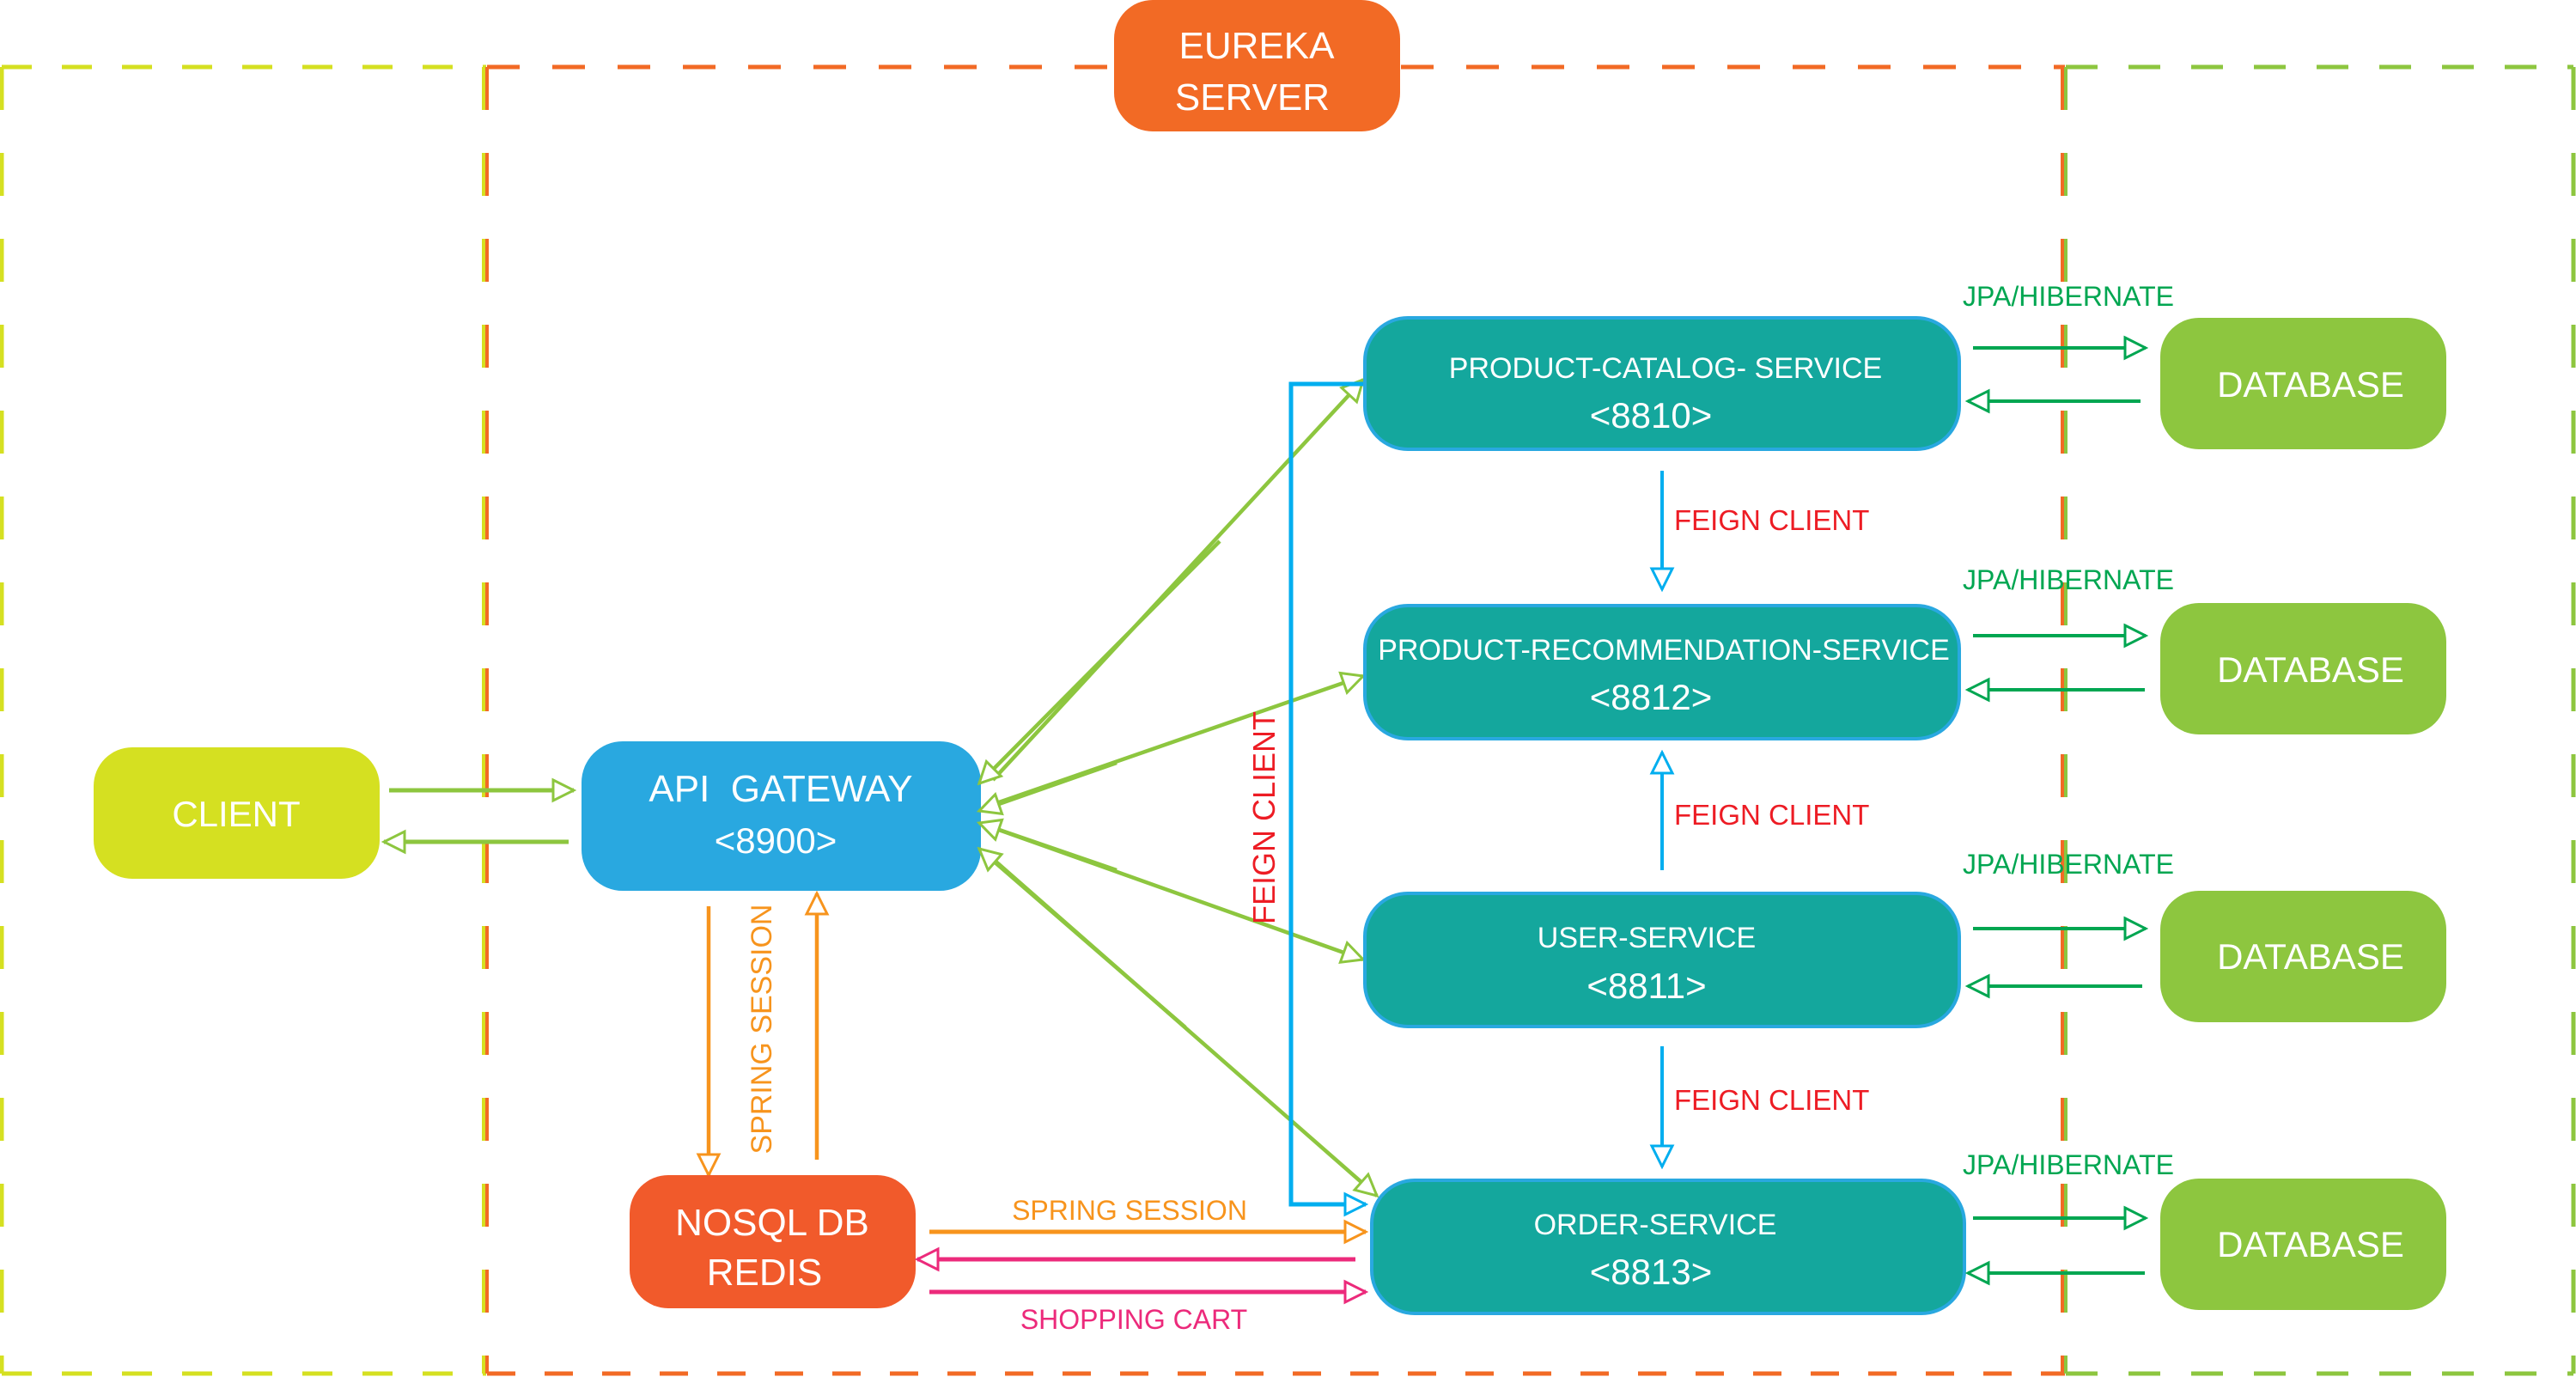 This screenshot has height=1377, width=2576. I want to click on eureka-server-node: EUREKA SERVER, so click(1257, 65).